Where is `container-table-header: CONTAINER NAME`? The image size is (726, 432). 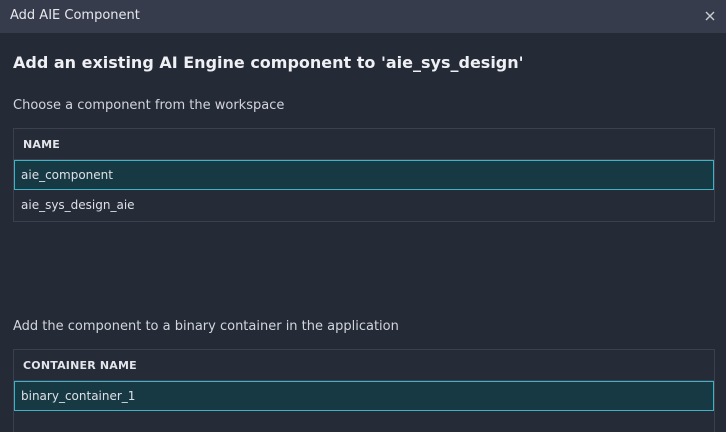
container-table-header: CONTAINER NAME is located at coordinates (364, 365).